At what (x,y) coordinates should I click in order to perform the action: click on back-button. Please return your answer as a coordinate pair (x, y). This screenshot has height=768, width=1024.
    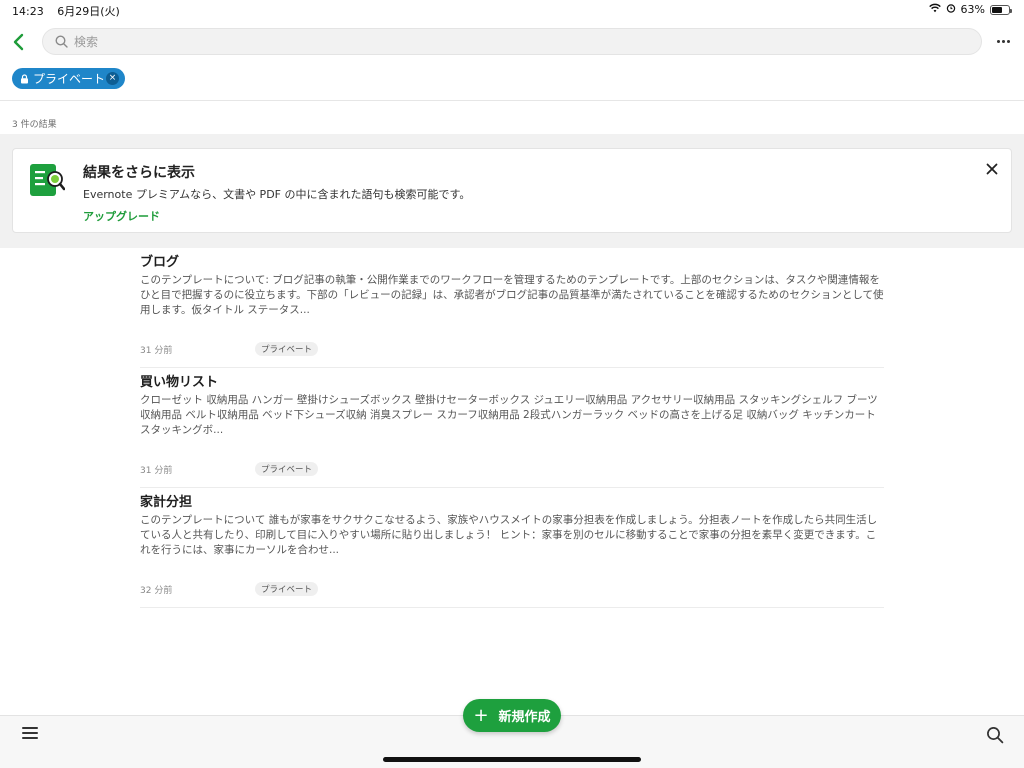
    Looking at the image, I should click on (18, 42).